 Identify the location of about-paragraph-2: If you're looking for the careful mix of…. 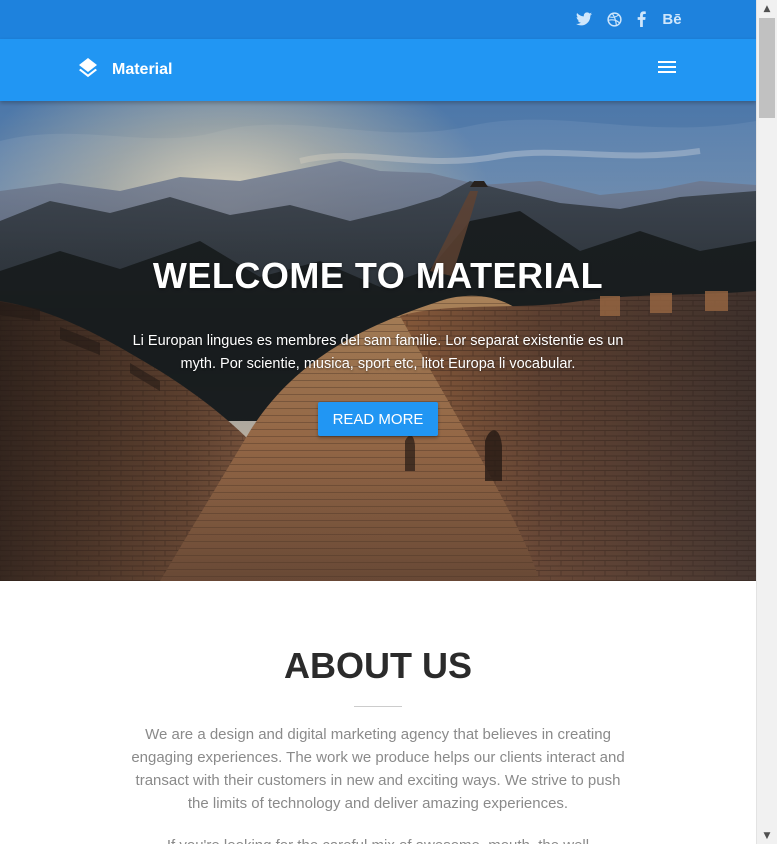
(378, 839).